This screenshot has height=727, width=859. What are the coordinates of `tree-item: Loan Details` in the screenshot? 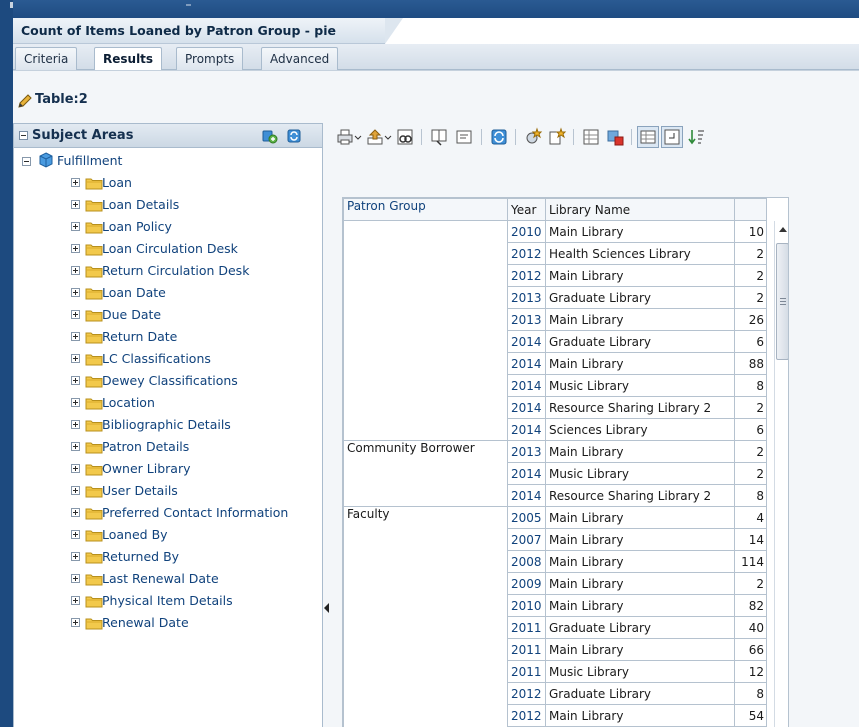 It's located at (164, 206).